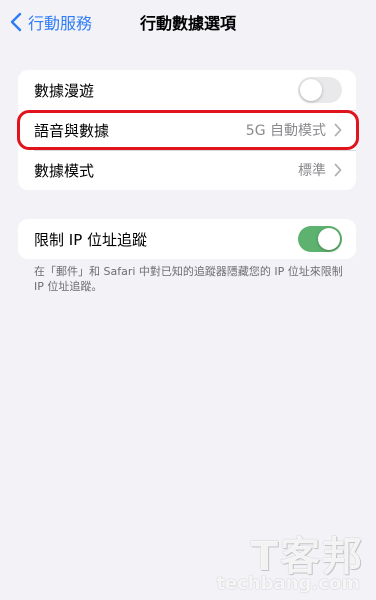  What do you see at coordinates (91, 239) in the screenshot?
I see `limit-ip-tracking-label: 限制 IP 位址追蹤` at bounding box center [91, 239].